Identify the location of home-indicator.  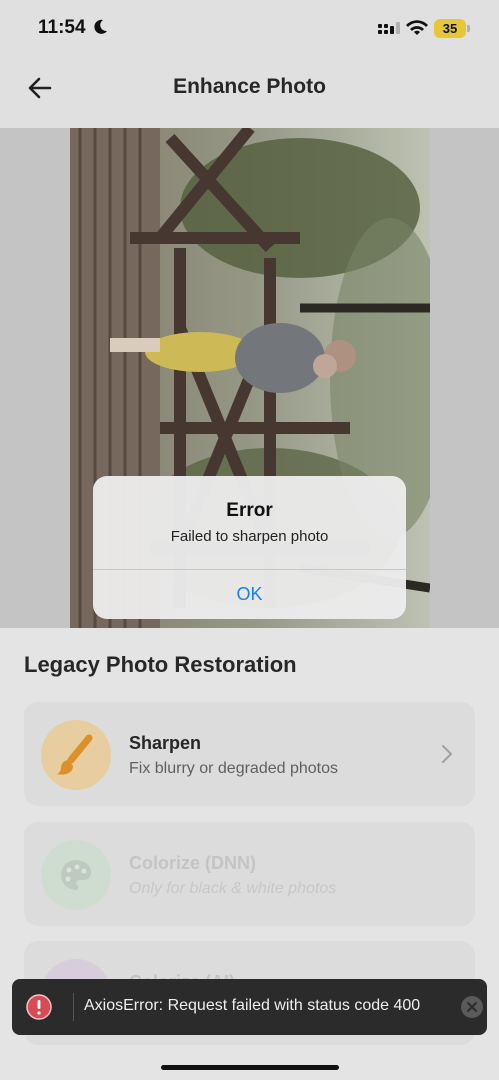
(250, 1067).